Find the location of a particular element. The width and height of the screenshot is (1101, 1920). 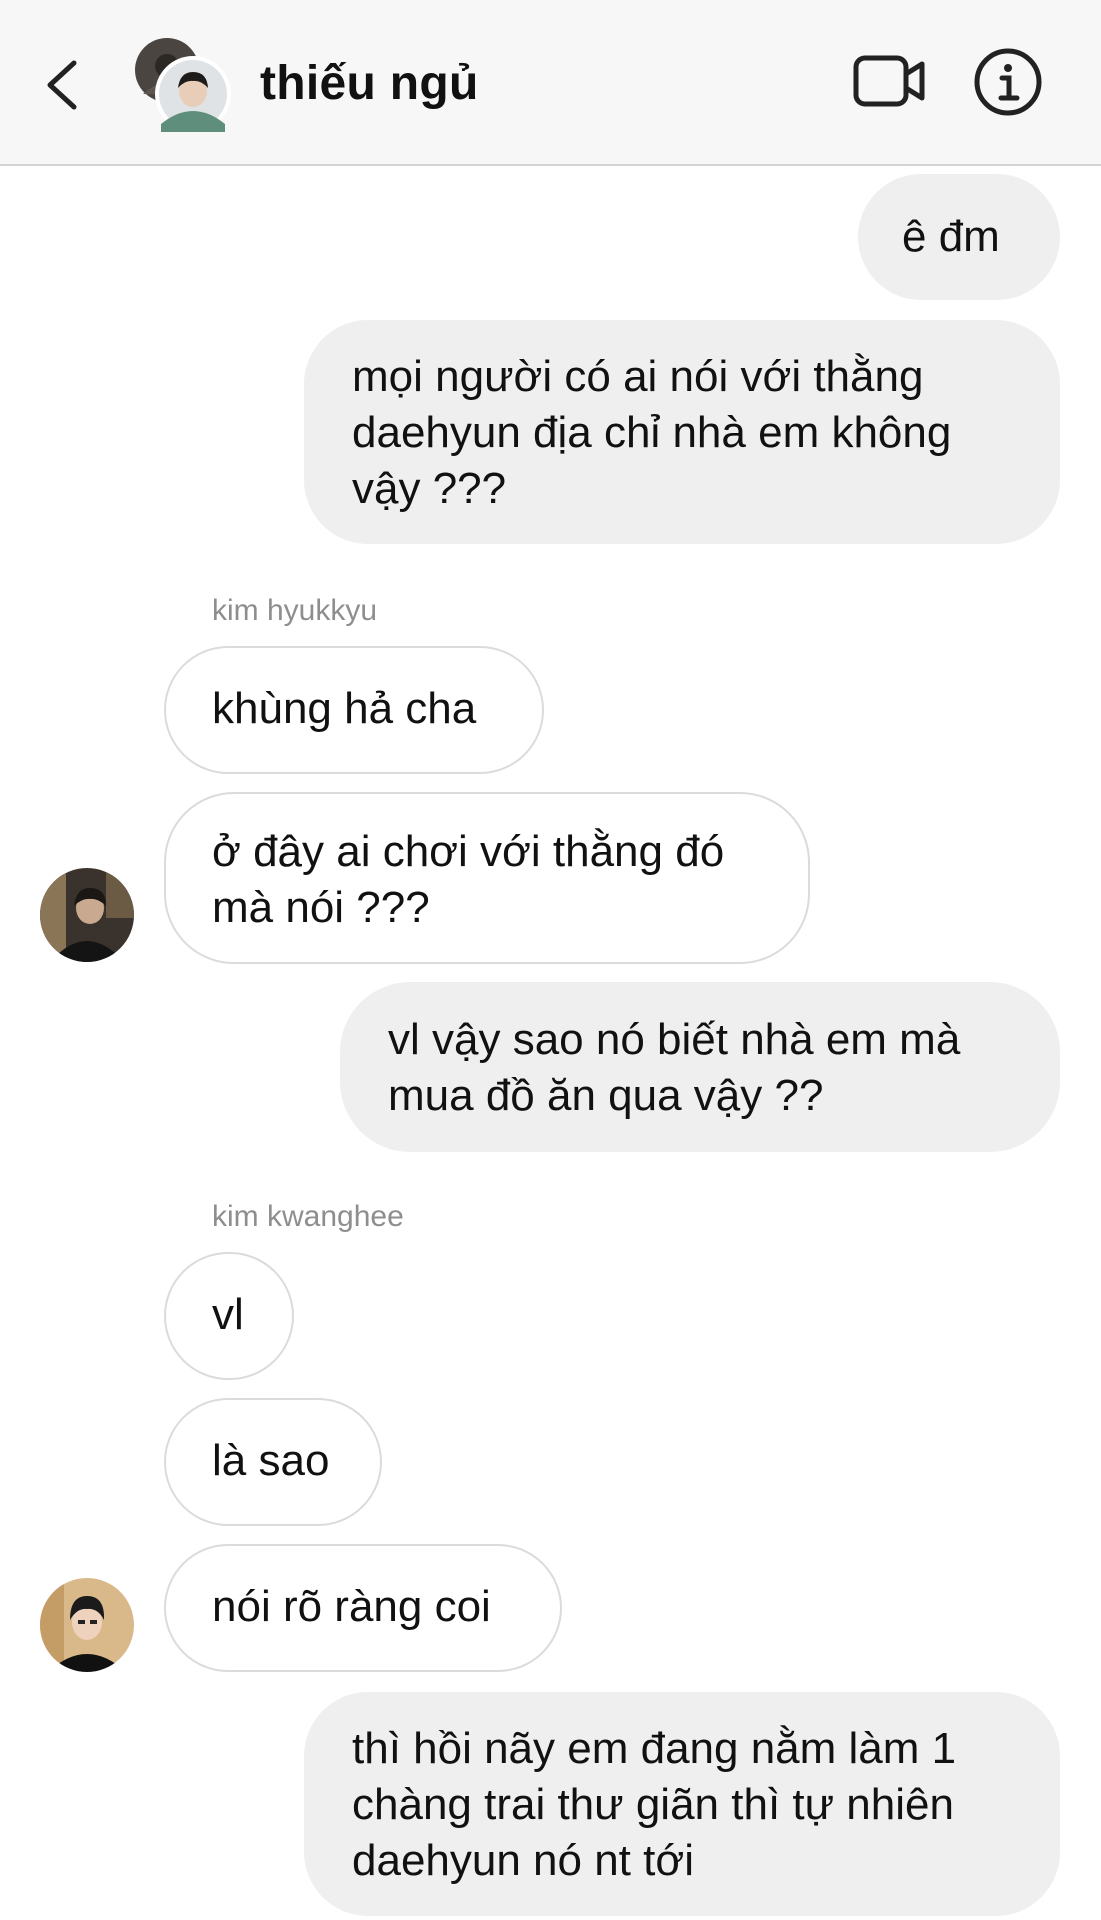

incoming-message: là sao is located at coordinates (273, 1462).